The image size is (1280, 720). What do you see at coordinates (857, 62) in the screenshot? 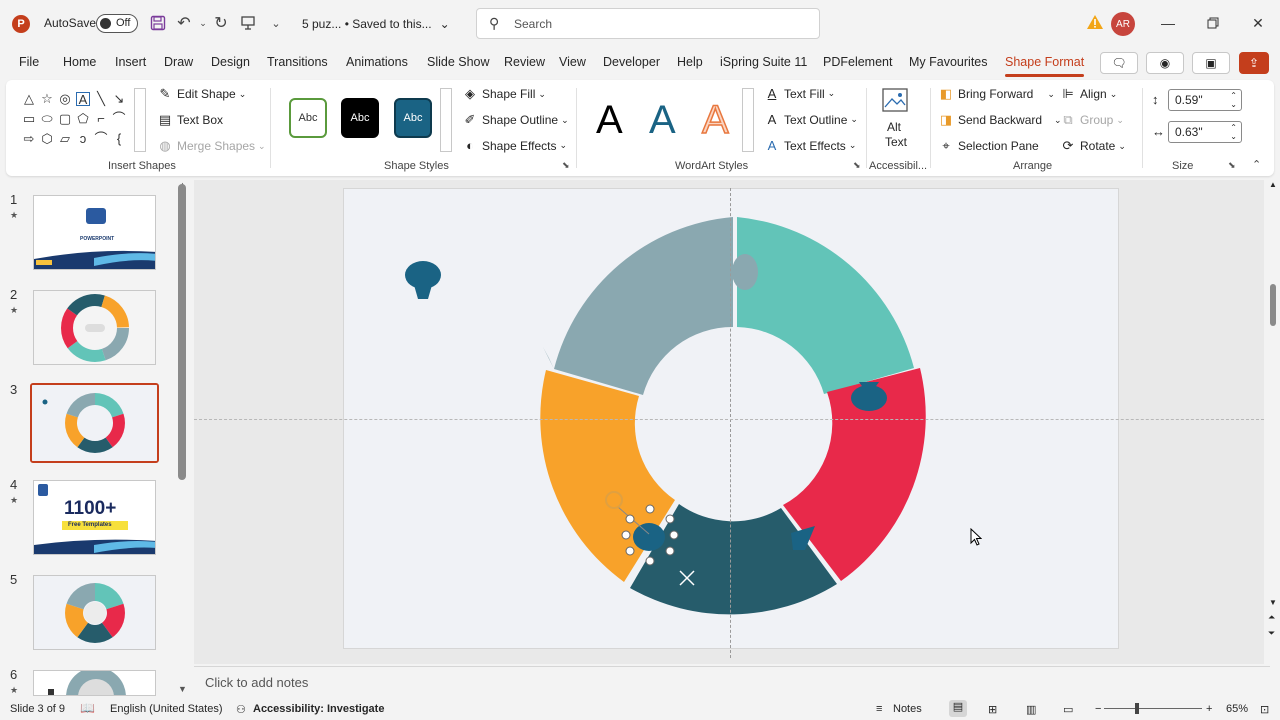
I see `tab-pdfelement: PDFelement` at bounding box center [857, 62].